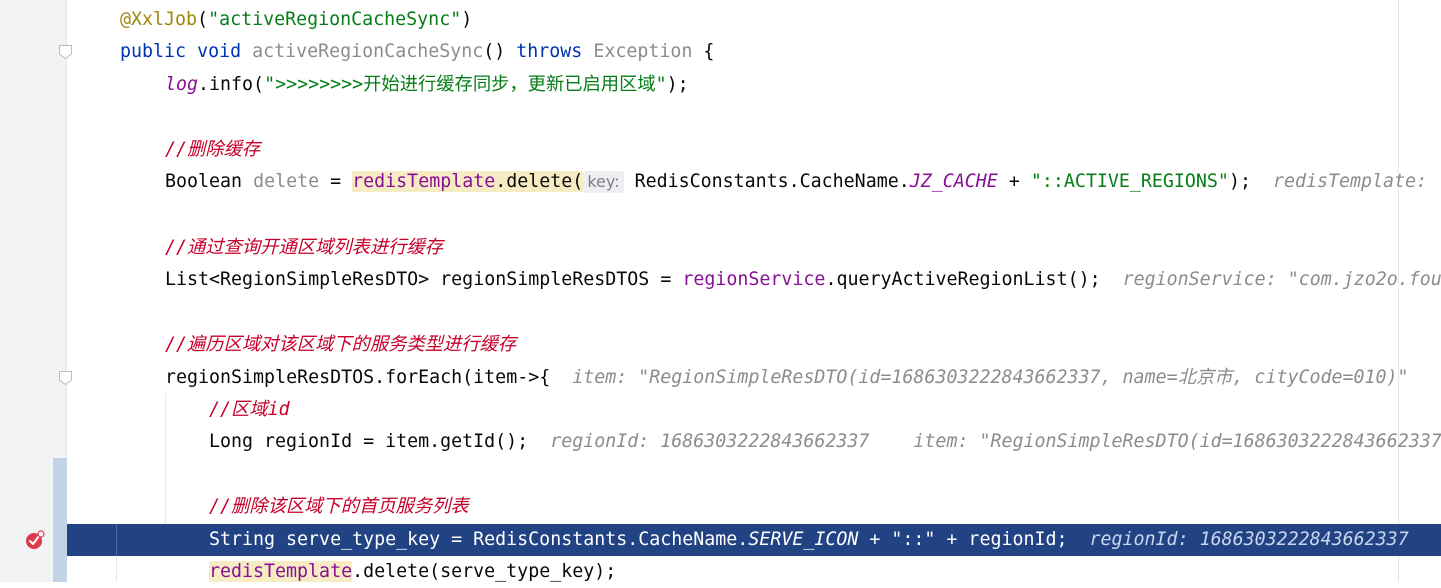 The width and height of the screenshot is (1441, 588). Describe the element at coordinates (219, 51) in the screenshot. I see `keyword: void` at that location.